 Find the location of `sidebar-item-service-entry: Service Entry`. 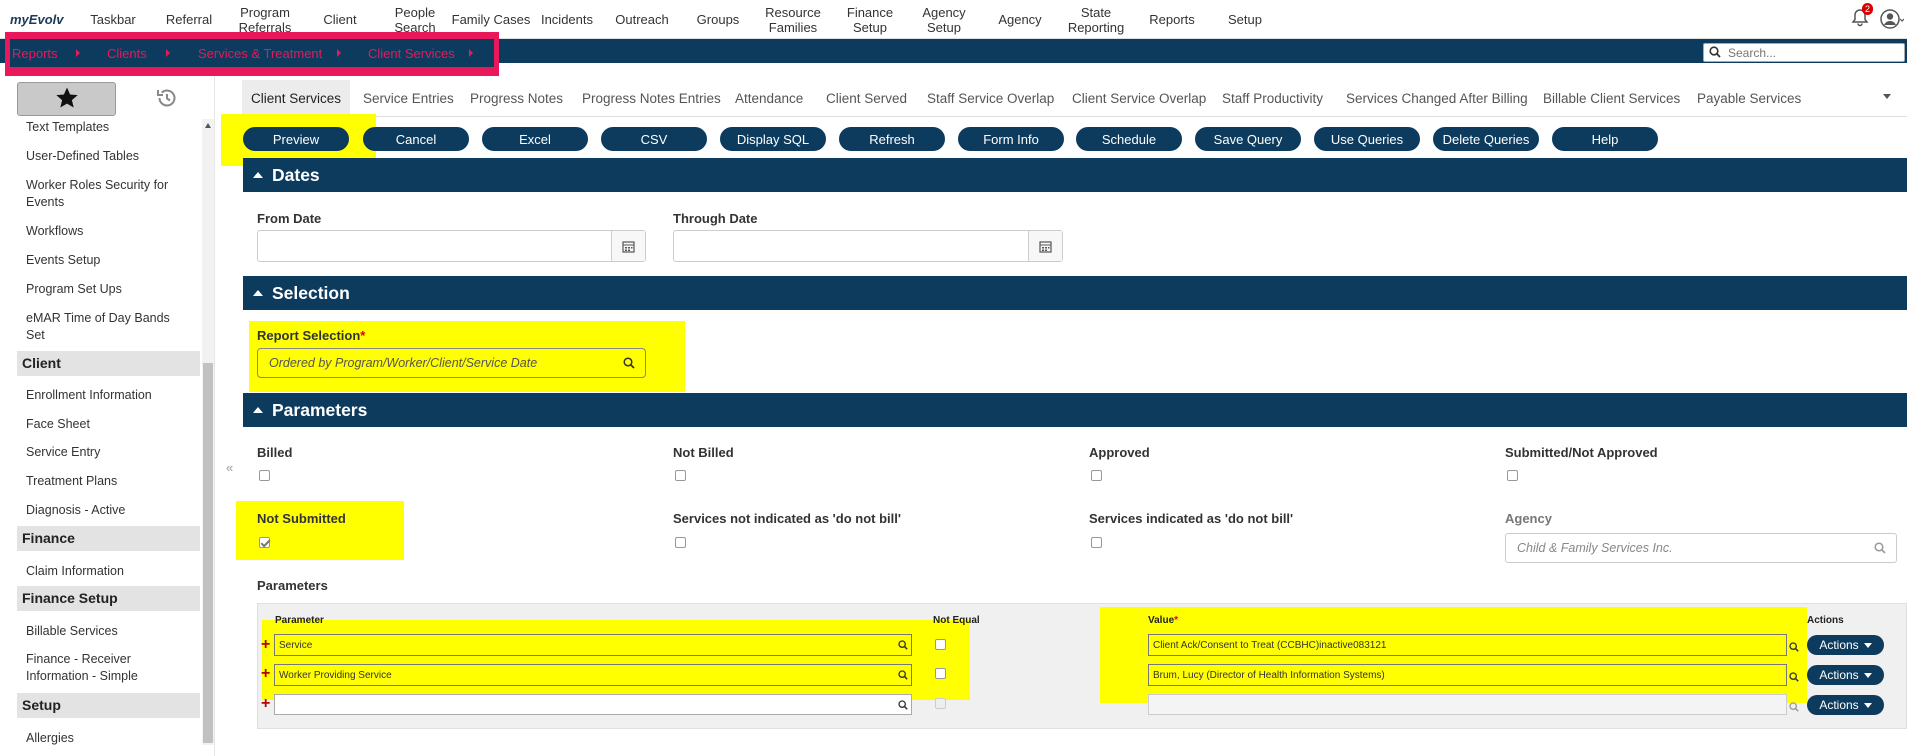

sidebar-item-service-entry: Service Entry is located at coordinates (106, 452).